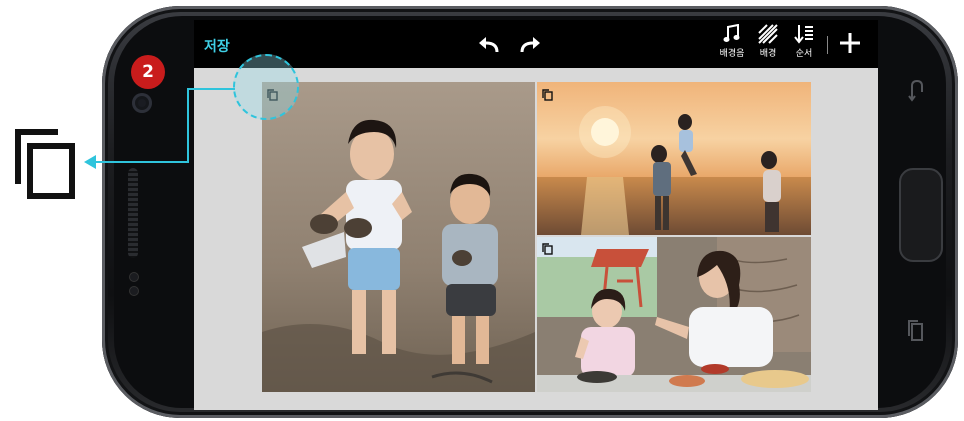 This screenshot has width=964, height=421. What do you see at coordinates (827, 45) in the screenshot?
I see `toolbar-divider` at bounding box center [827, 45].